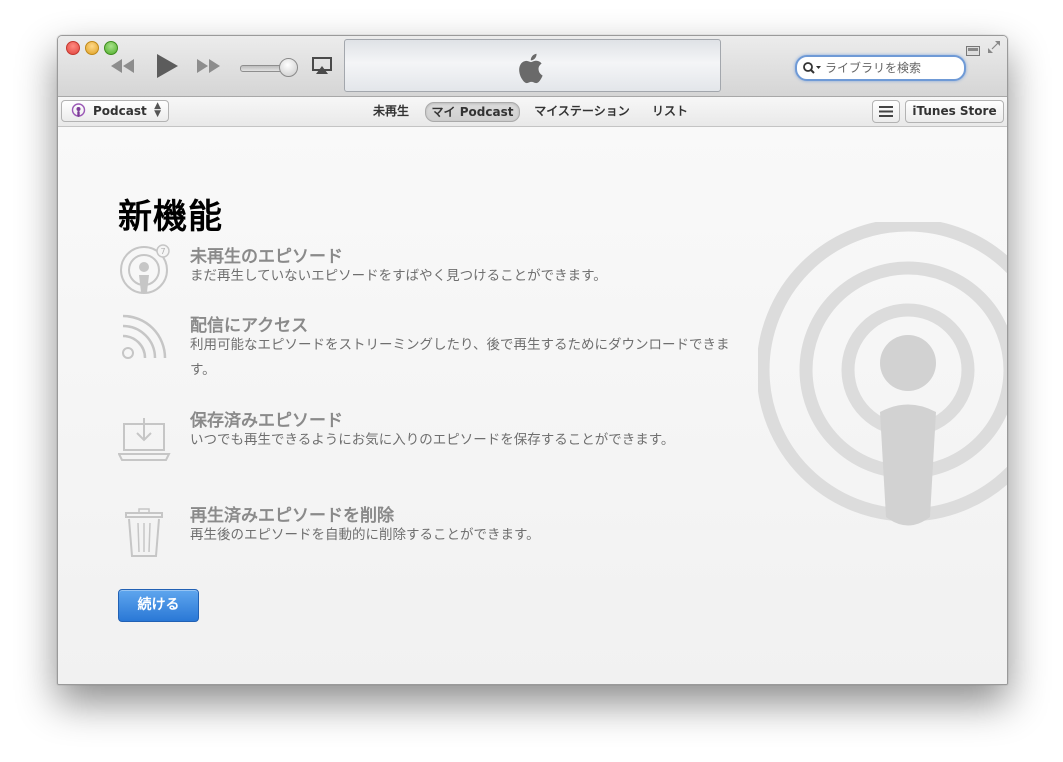 The image size is (1063, 762). Describe the element at coordinates (391, 111) in the screenshot. I see `tab-unplayed: 未再生` at that location.